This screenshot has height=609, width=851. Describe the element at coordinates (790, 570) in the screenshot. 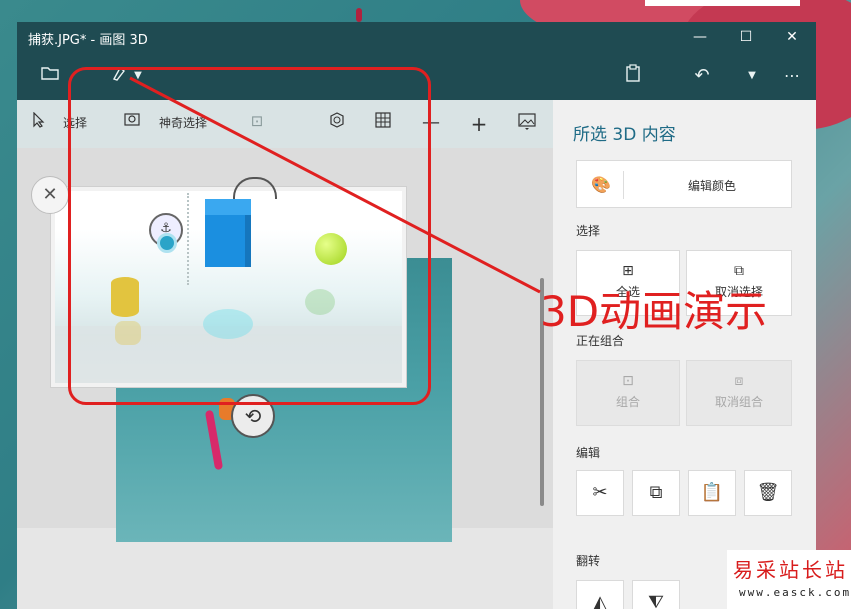

I see `watermark-chinese: 易采站长站` at that location.